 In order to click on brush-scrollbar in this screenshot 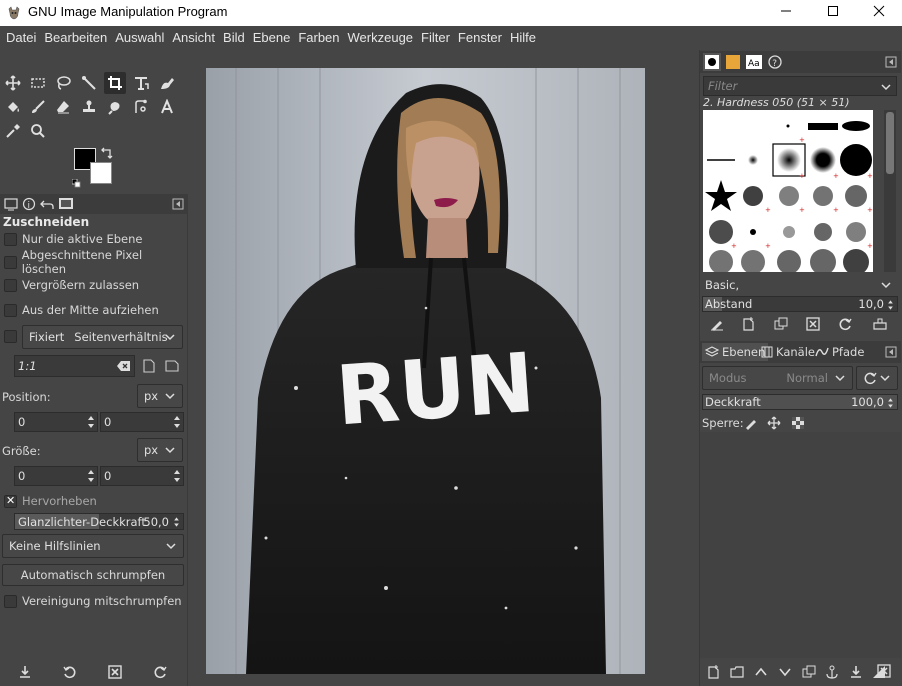, I will do `click(890, 191)`.